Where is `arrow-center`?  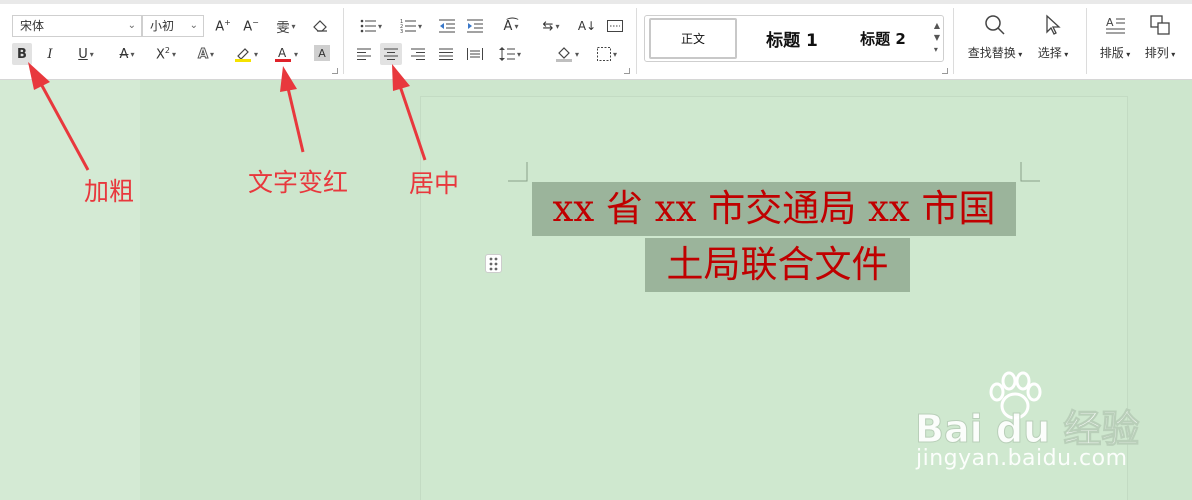
arrow-center is located at coordinates (409, 112).